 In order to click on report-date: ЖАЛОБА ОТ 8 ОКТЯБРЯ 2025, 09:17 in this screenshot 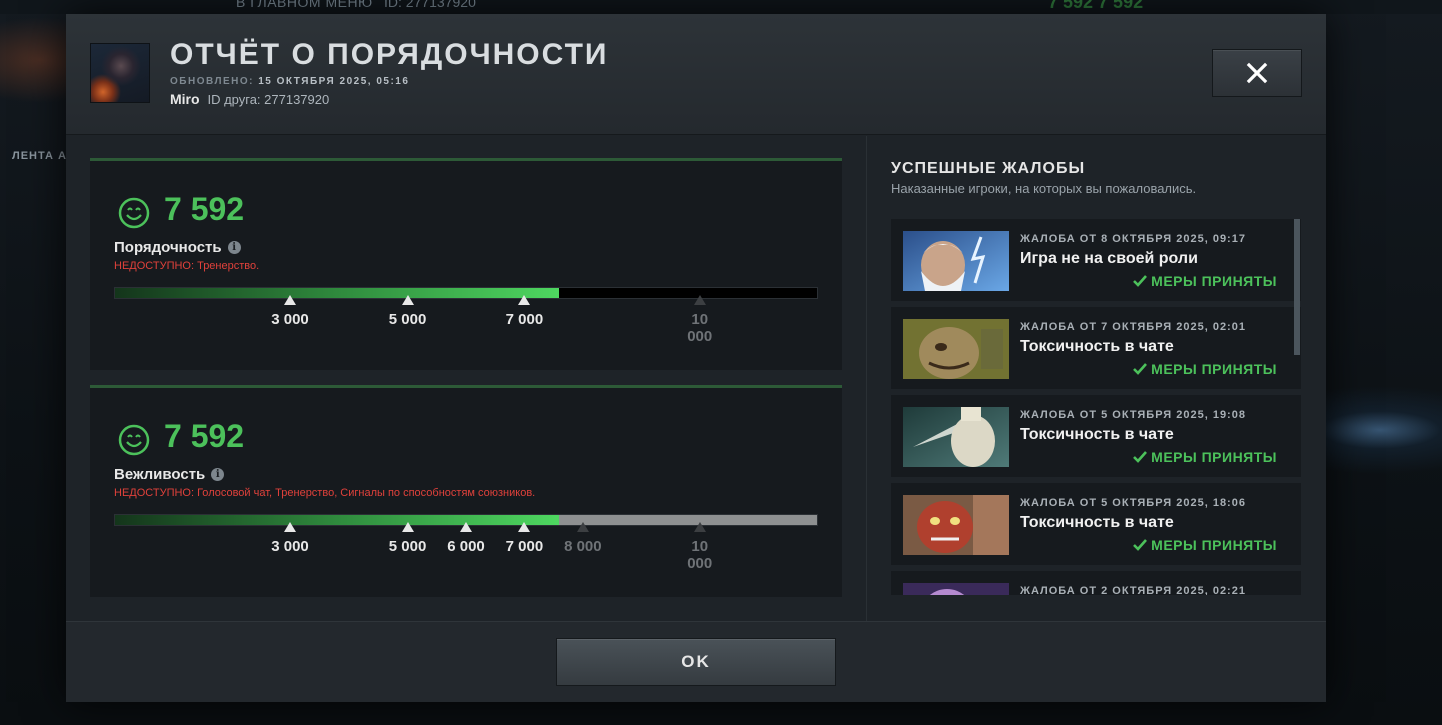, I will do `click(1133, 239)`.